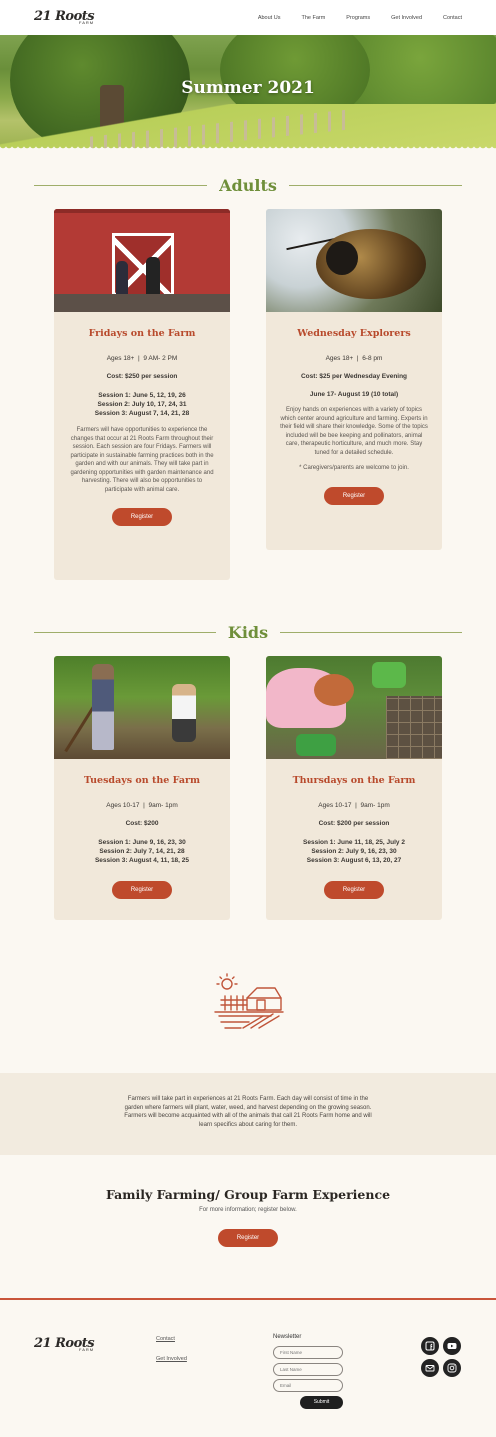  Describe the element at coordinates (248, 1210) in the screenshot. I see `family-subtitle: For more information; register below.` at that location.